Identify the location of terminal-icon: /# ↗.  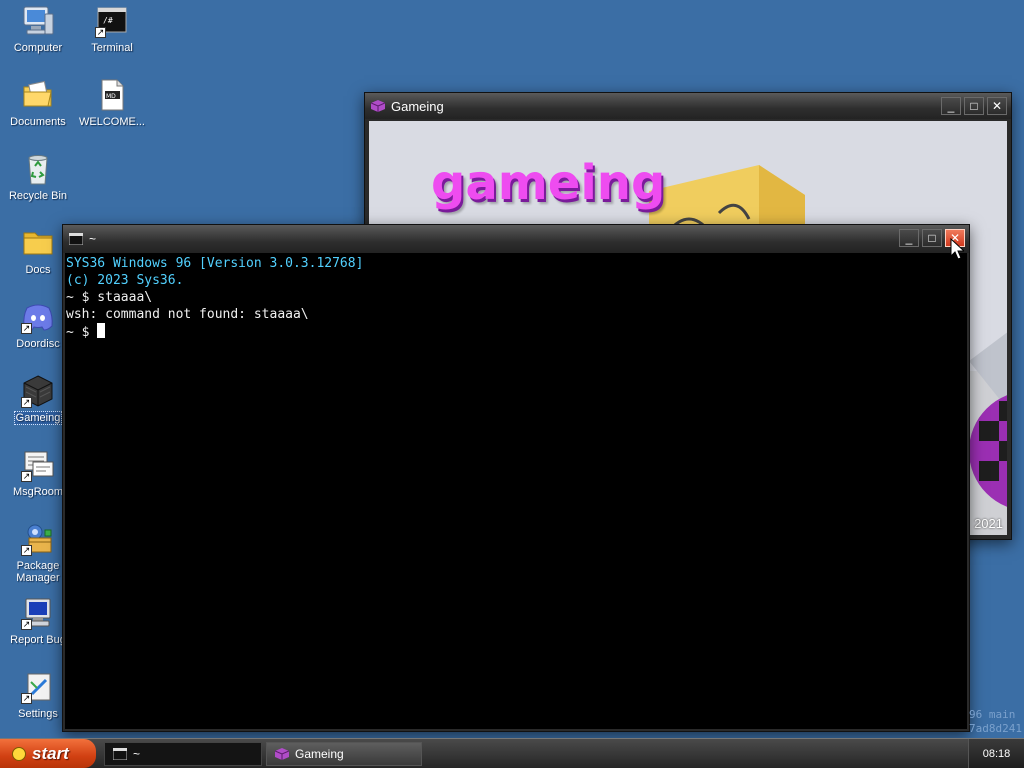
(112, 21).